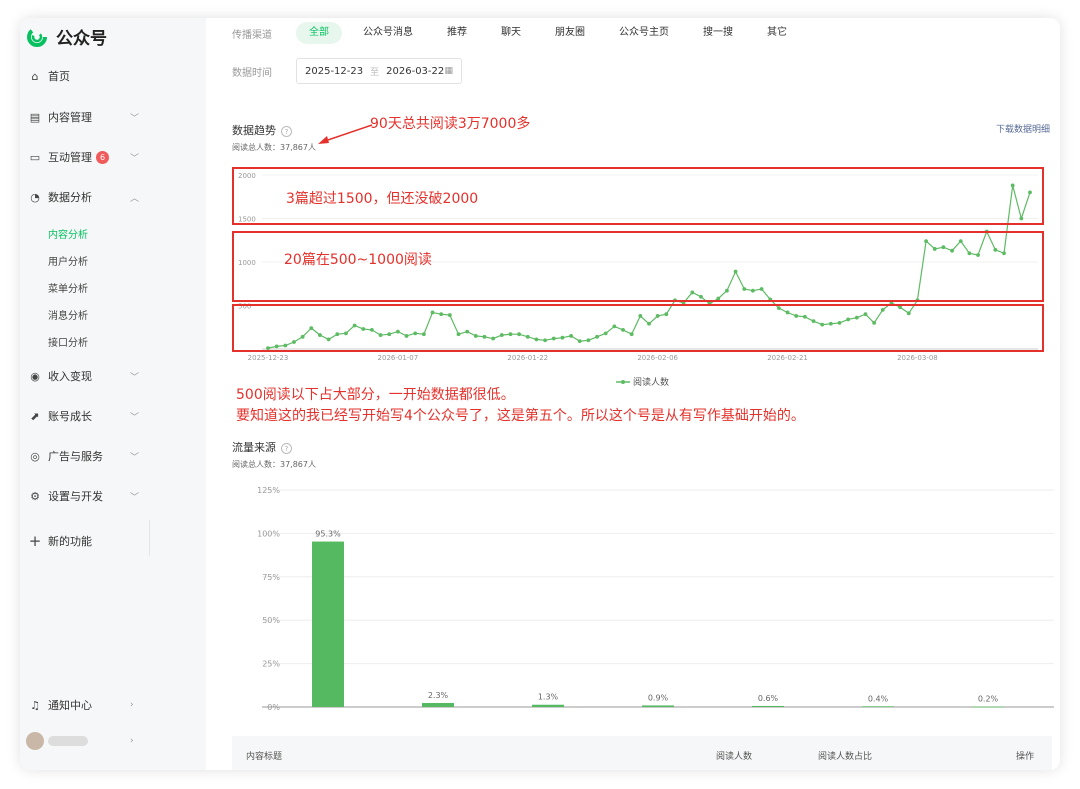 This screenshot has width=1080, height=789. Describe the element at coordinates (768, 698) in the screenshot. I see `bar-value-label: 0.6%` at that location.